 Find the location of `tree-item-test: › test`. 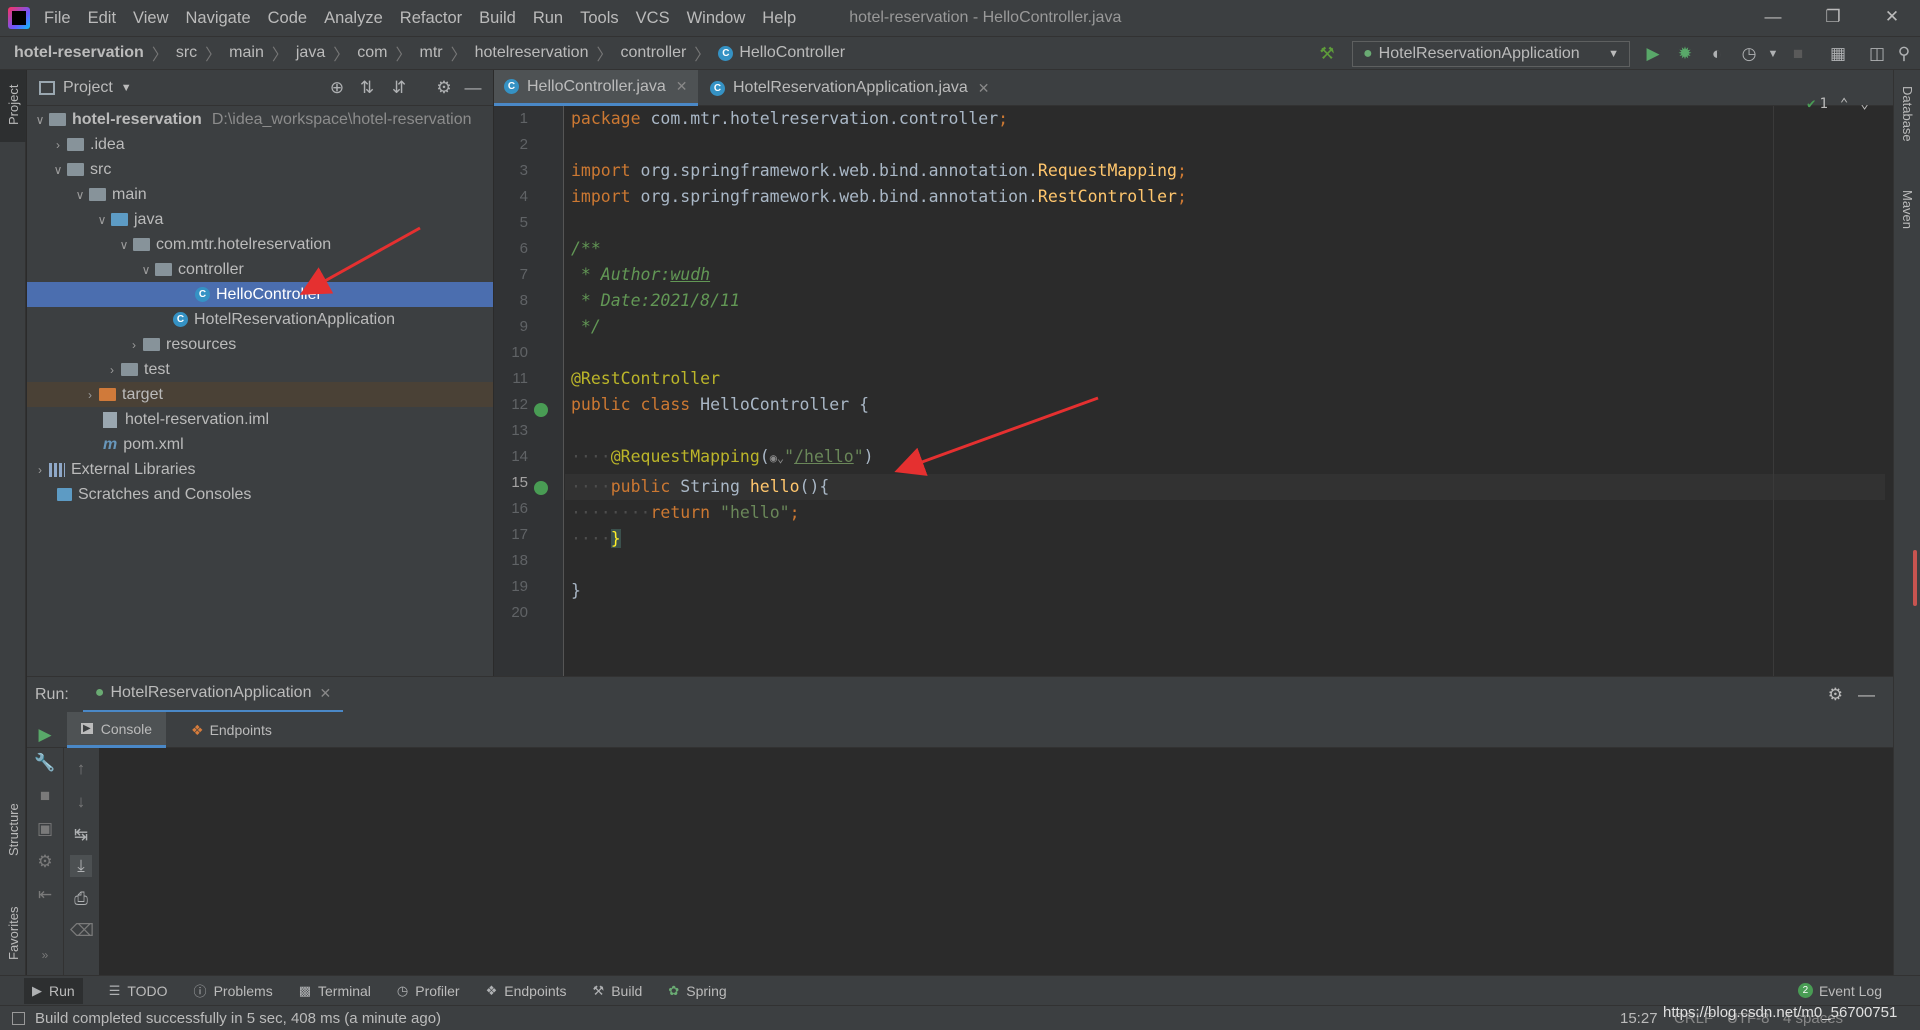

tree-item-test: › test is located at coordinates (260, 369).